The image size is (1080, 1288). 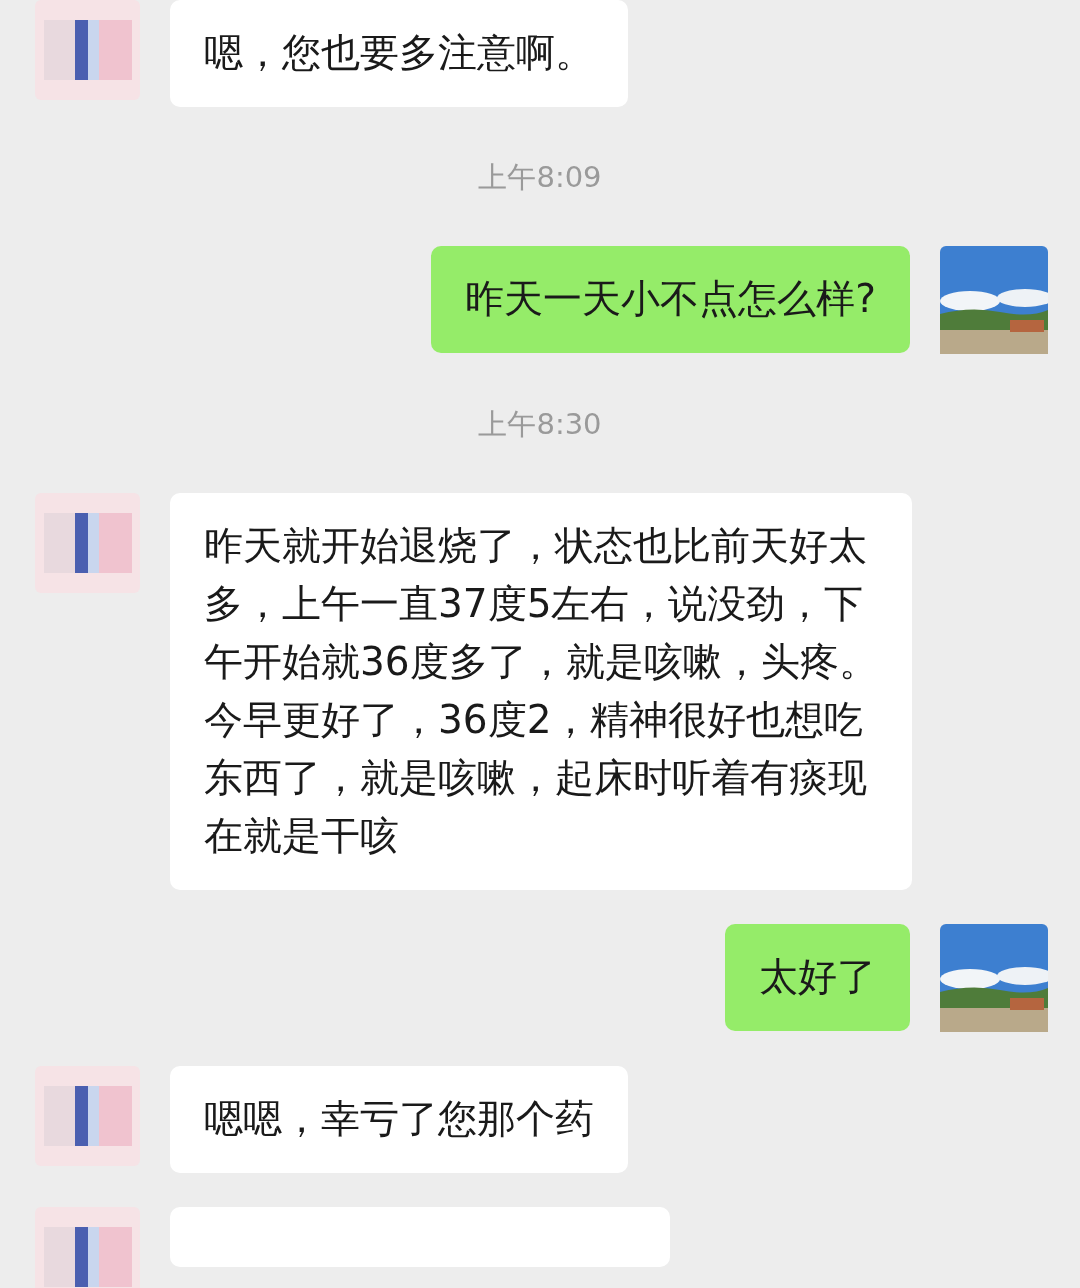 What do you see at coordinates (540, 424) in the screenshot?
I see `timestamp: 上午8:30` at bounding box center [540, 424].